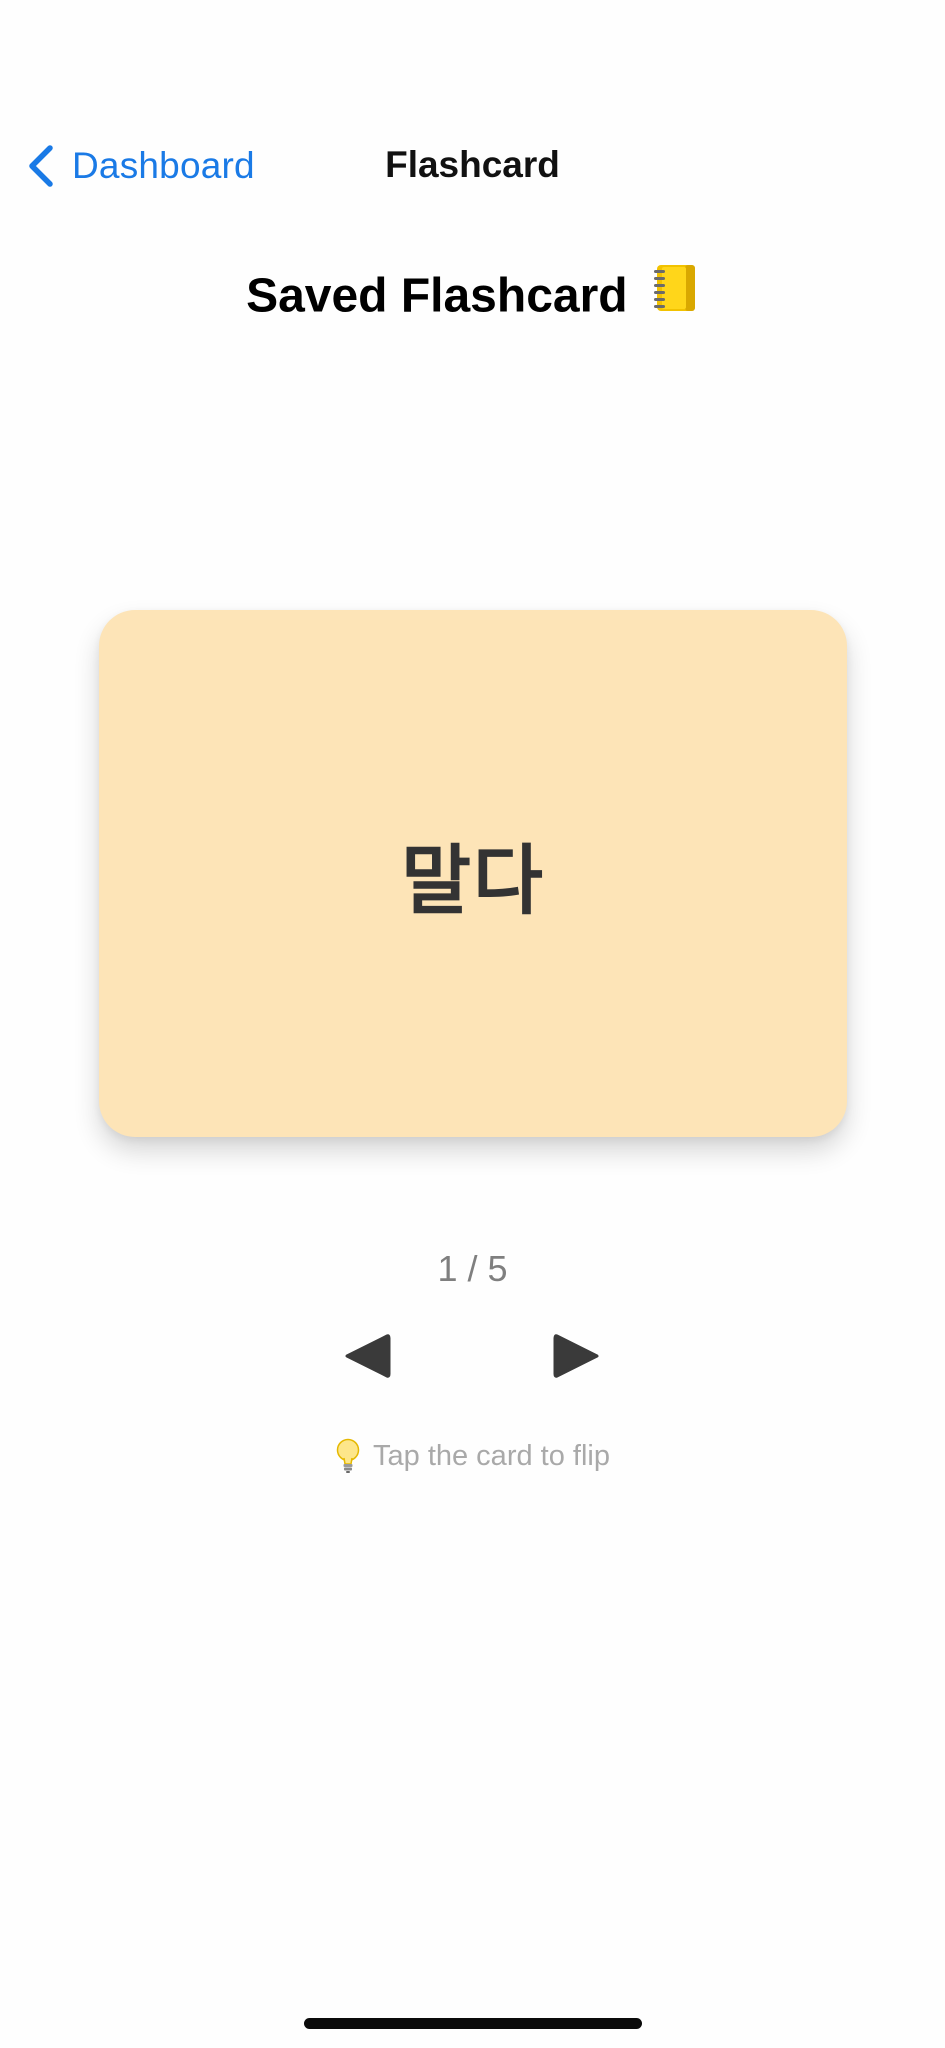  What do you see at coordinates (437, 296) in the screenshot?
I see `page-title-text: Saved Flashcard` at bounding box center [437, 296].